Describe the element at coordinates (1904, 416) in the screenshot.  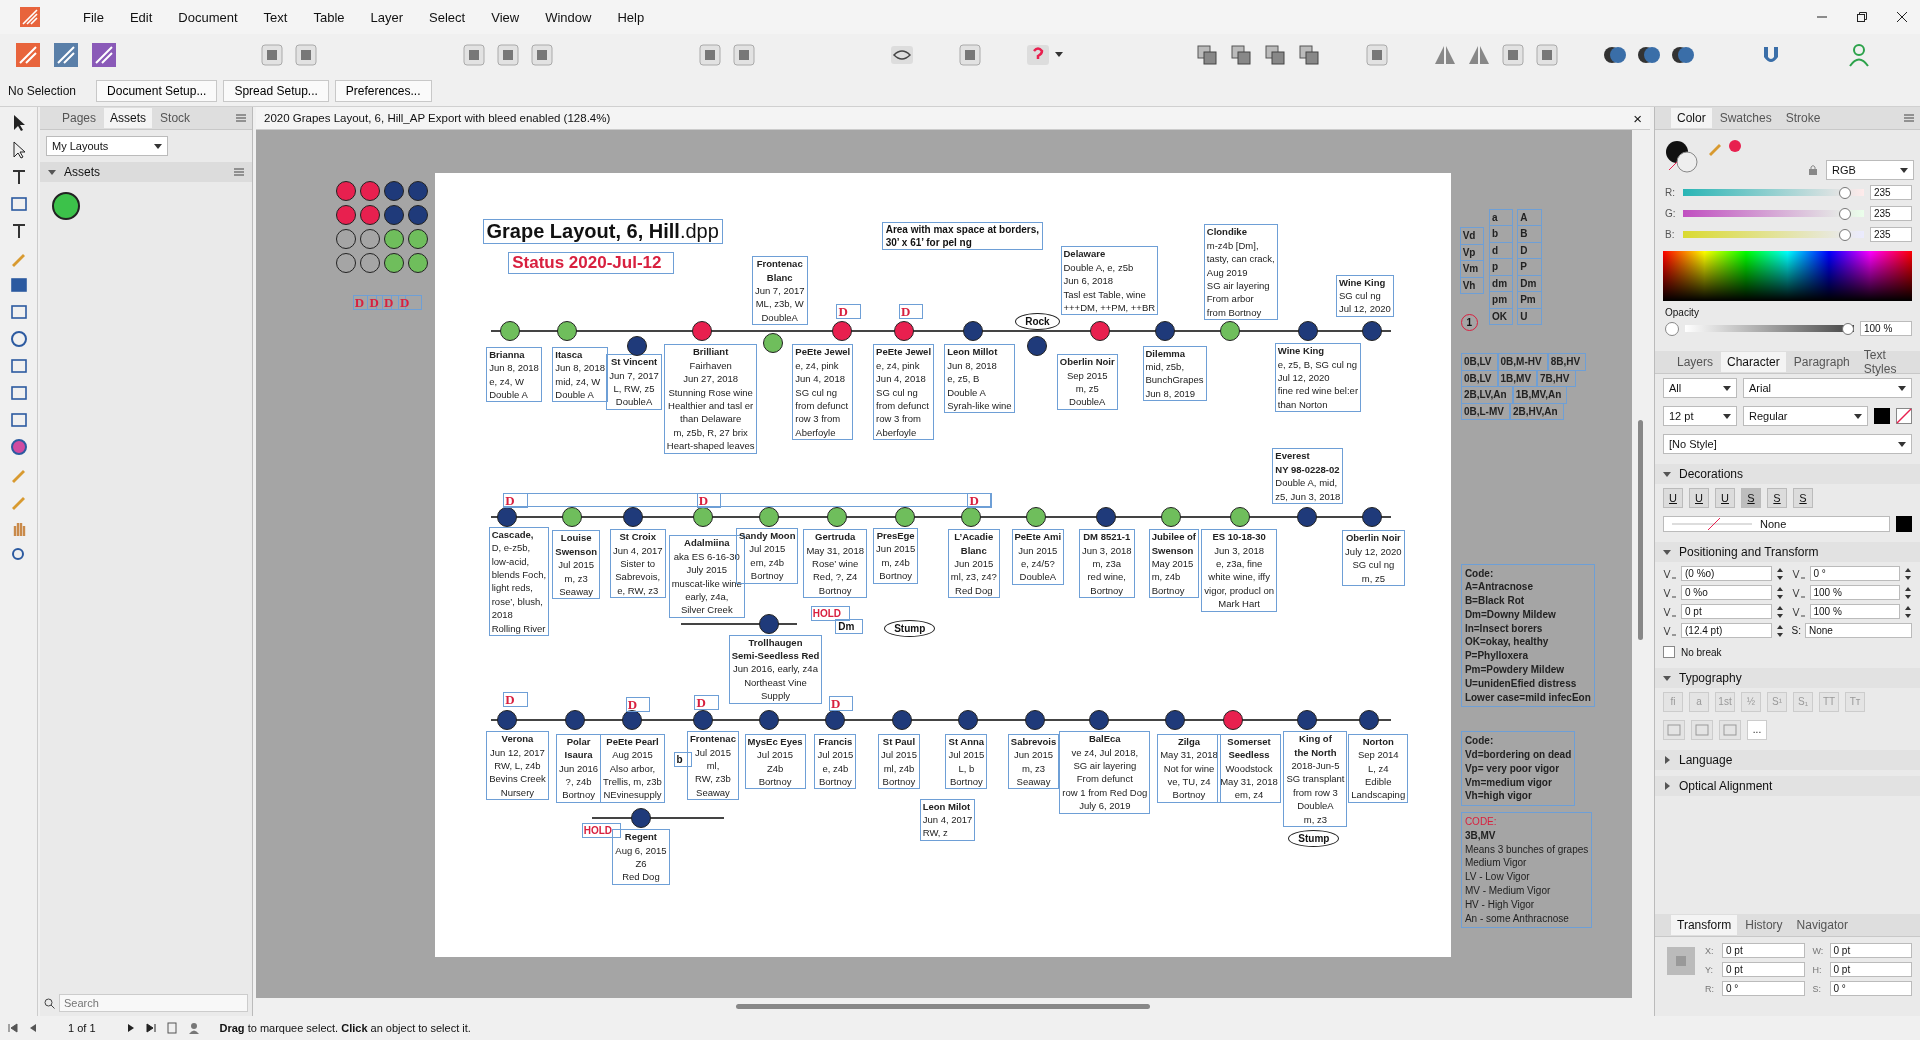
I see `no-color-swatch` at that location.